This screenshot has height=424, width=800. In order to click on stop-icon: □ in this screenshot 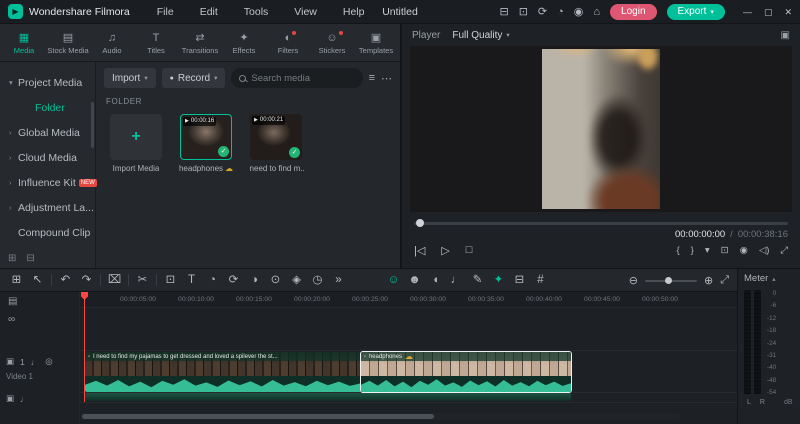, I will do `click(469, 250)`.